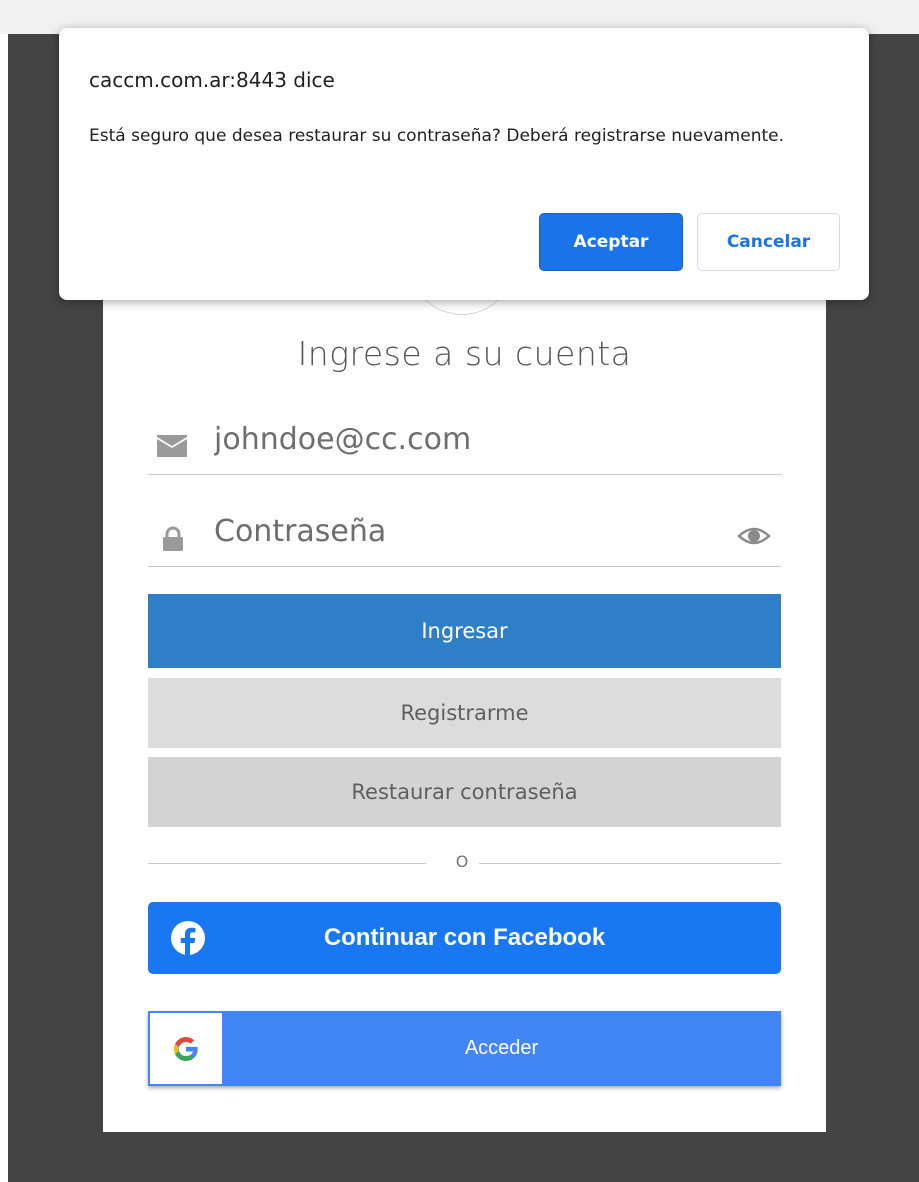 The width and height of the screenshot is (919, 1182). What do you see at coordinates (173, 541) in the screenshot?
I see `lock-icon` at bounding box center [173, 541].